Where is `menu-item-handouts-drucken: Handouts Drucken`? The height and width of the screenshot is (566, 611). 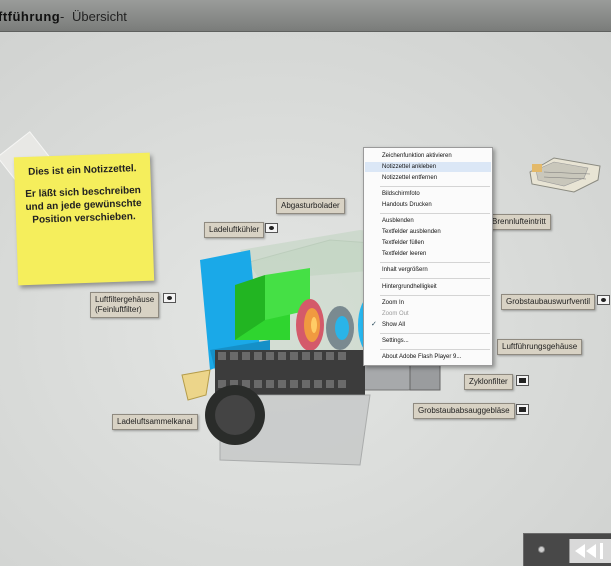
menu-item-handouts-drucken: Handouts Drucken is located at coordinates (407, 205).